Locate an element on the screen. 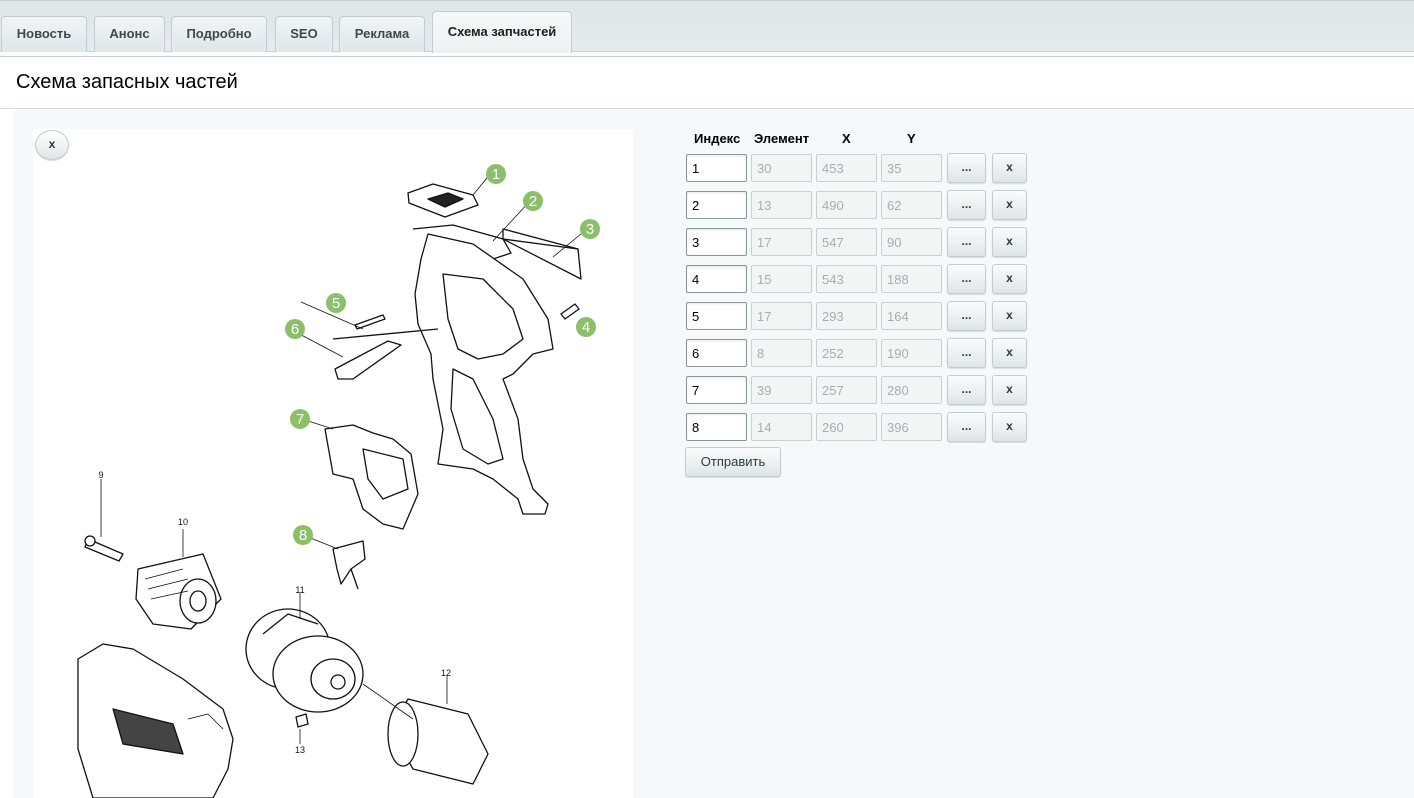 This screenshot has height=798, width=1414. part-number: 12 is located at coordinates (446, 673).